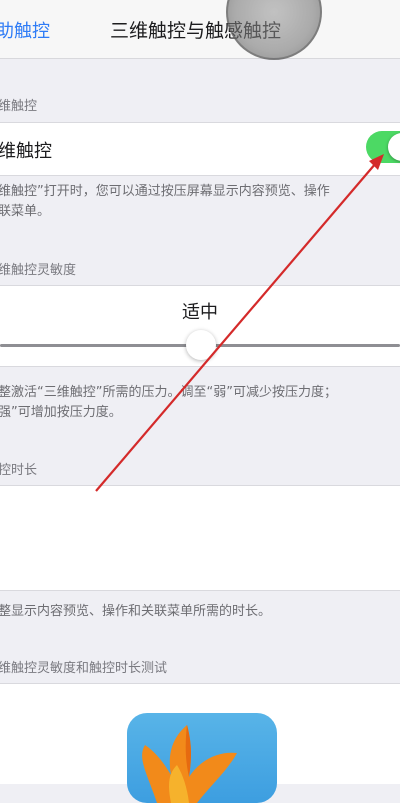  I want to click on sensitivity-footnote-1: 整激活“三维触控”所需的压力。调至“弱”可减少按压力度；, so click(168, 392).